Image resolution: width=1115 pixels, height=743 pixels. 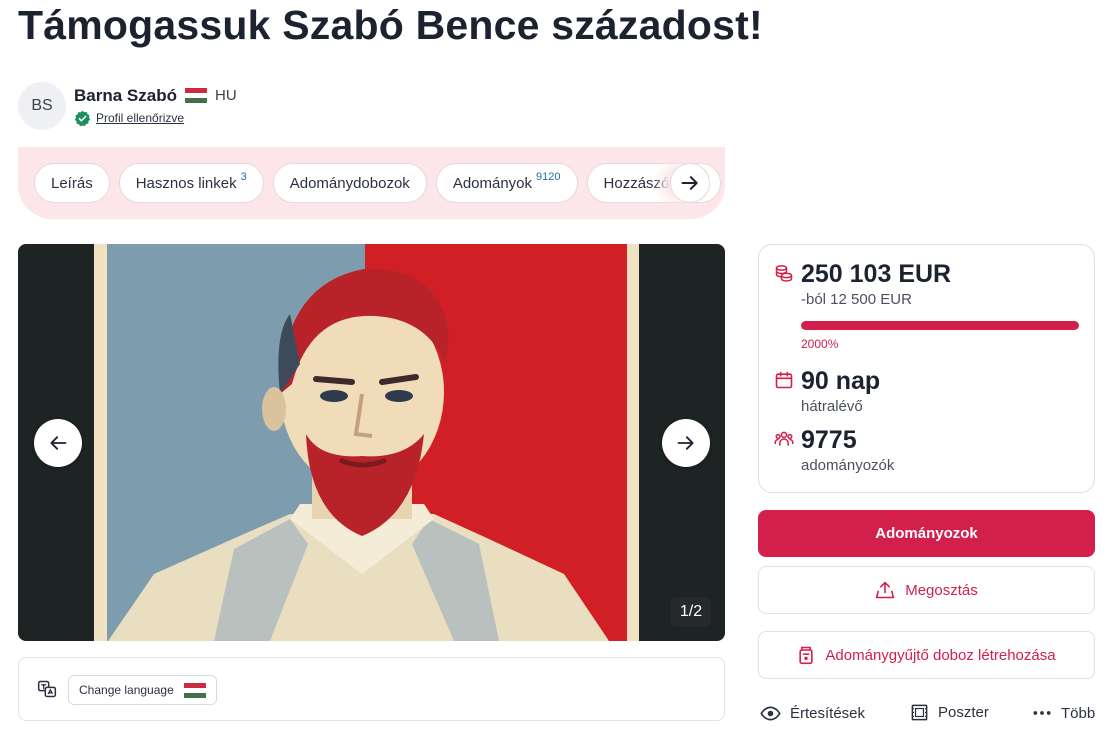 What do you see at coordinates (876, 274) in the screenshot?
I see `amount-raised: 250 103 EUR` at bounding box center [876, 274].